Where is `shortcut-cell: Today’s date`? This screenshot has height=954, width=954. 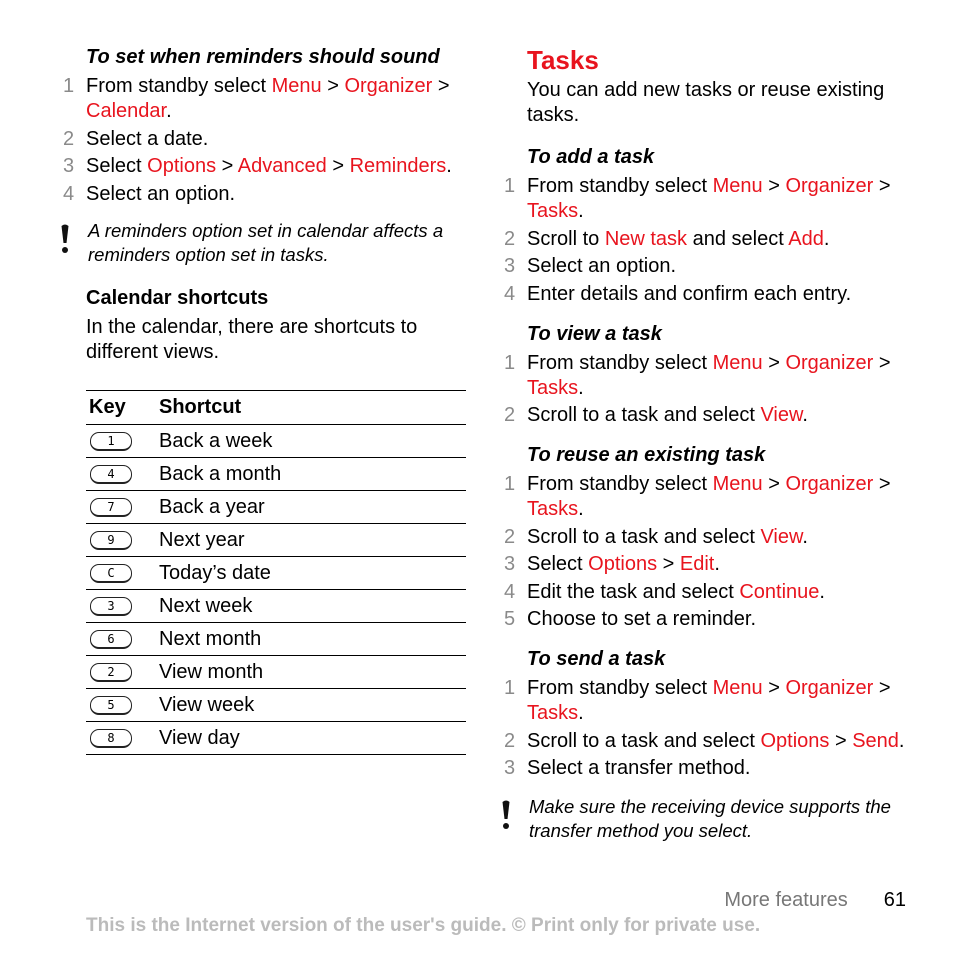 shortcut-cell: Today’s date is located at coordinates (312, 573).